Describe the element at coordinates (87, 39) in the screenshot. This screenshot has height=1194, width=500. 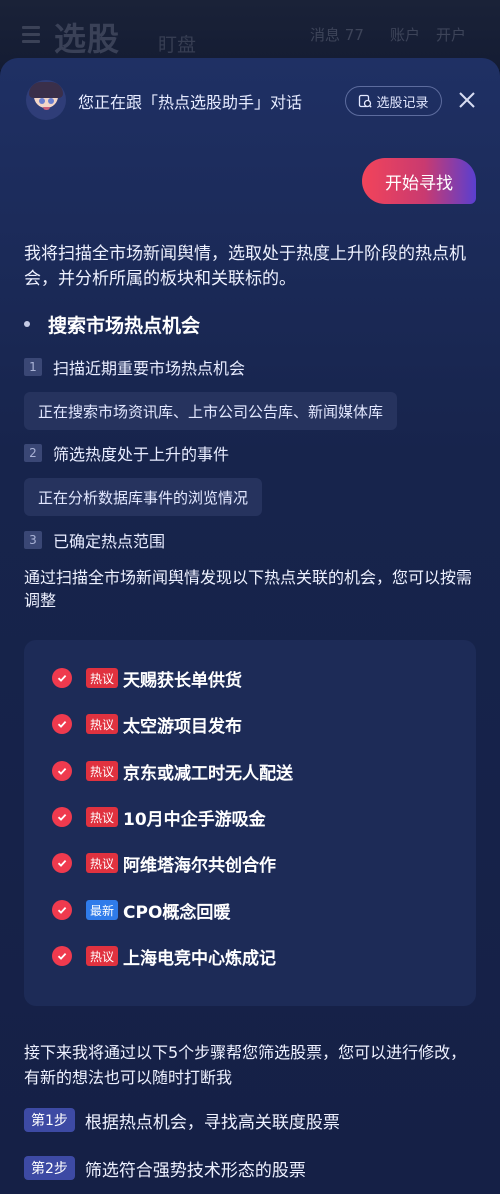
I see `background-title: 选股` at that location.